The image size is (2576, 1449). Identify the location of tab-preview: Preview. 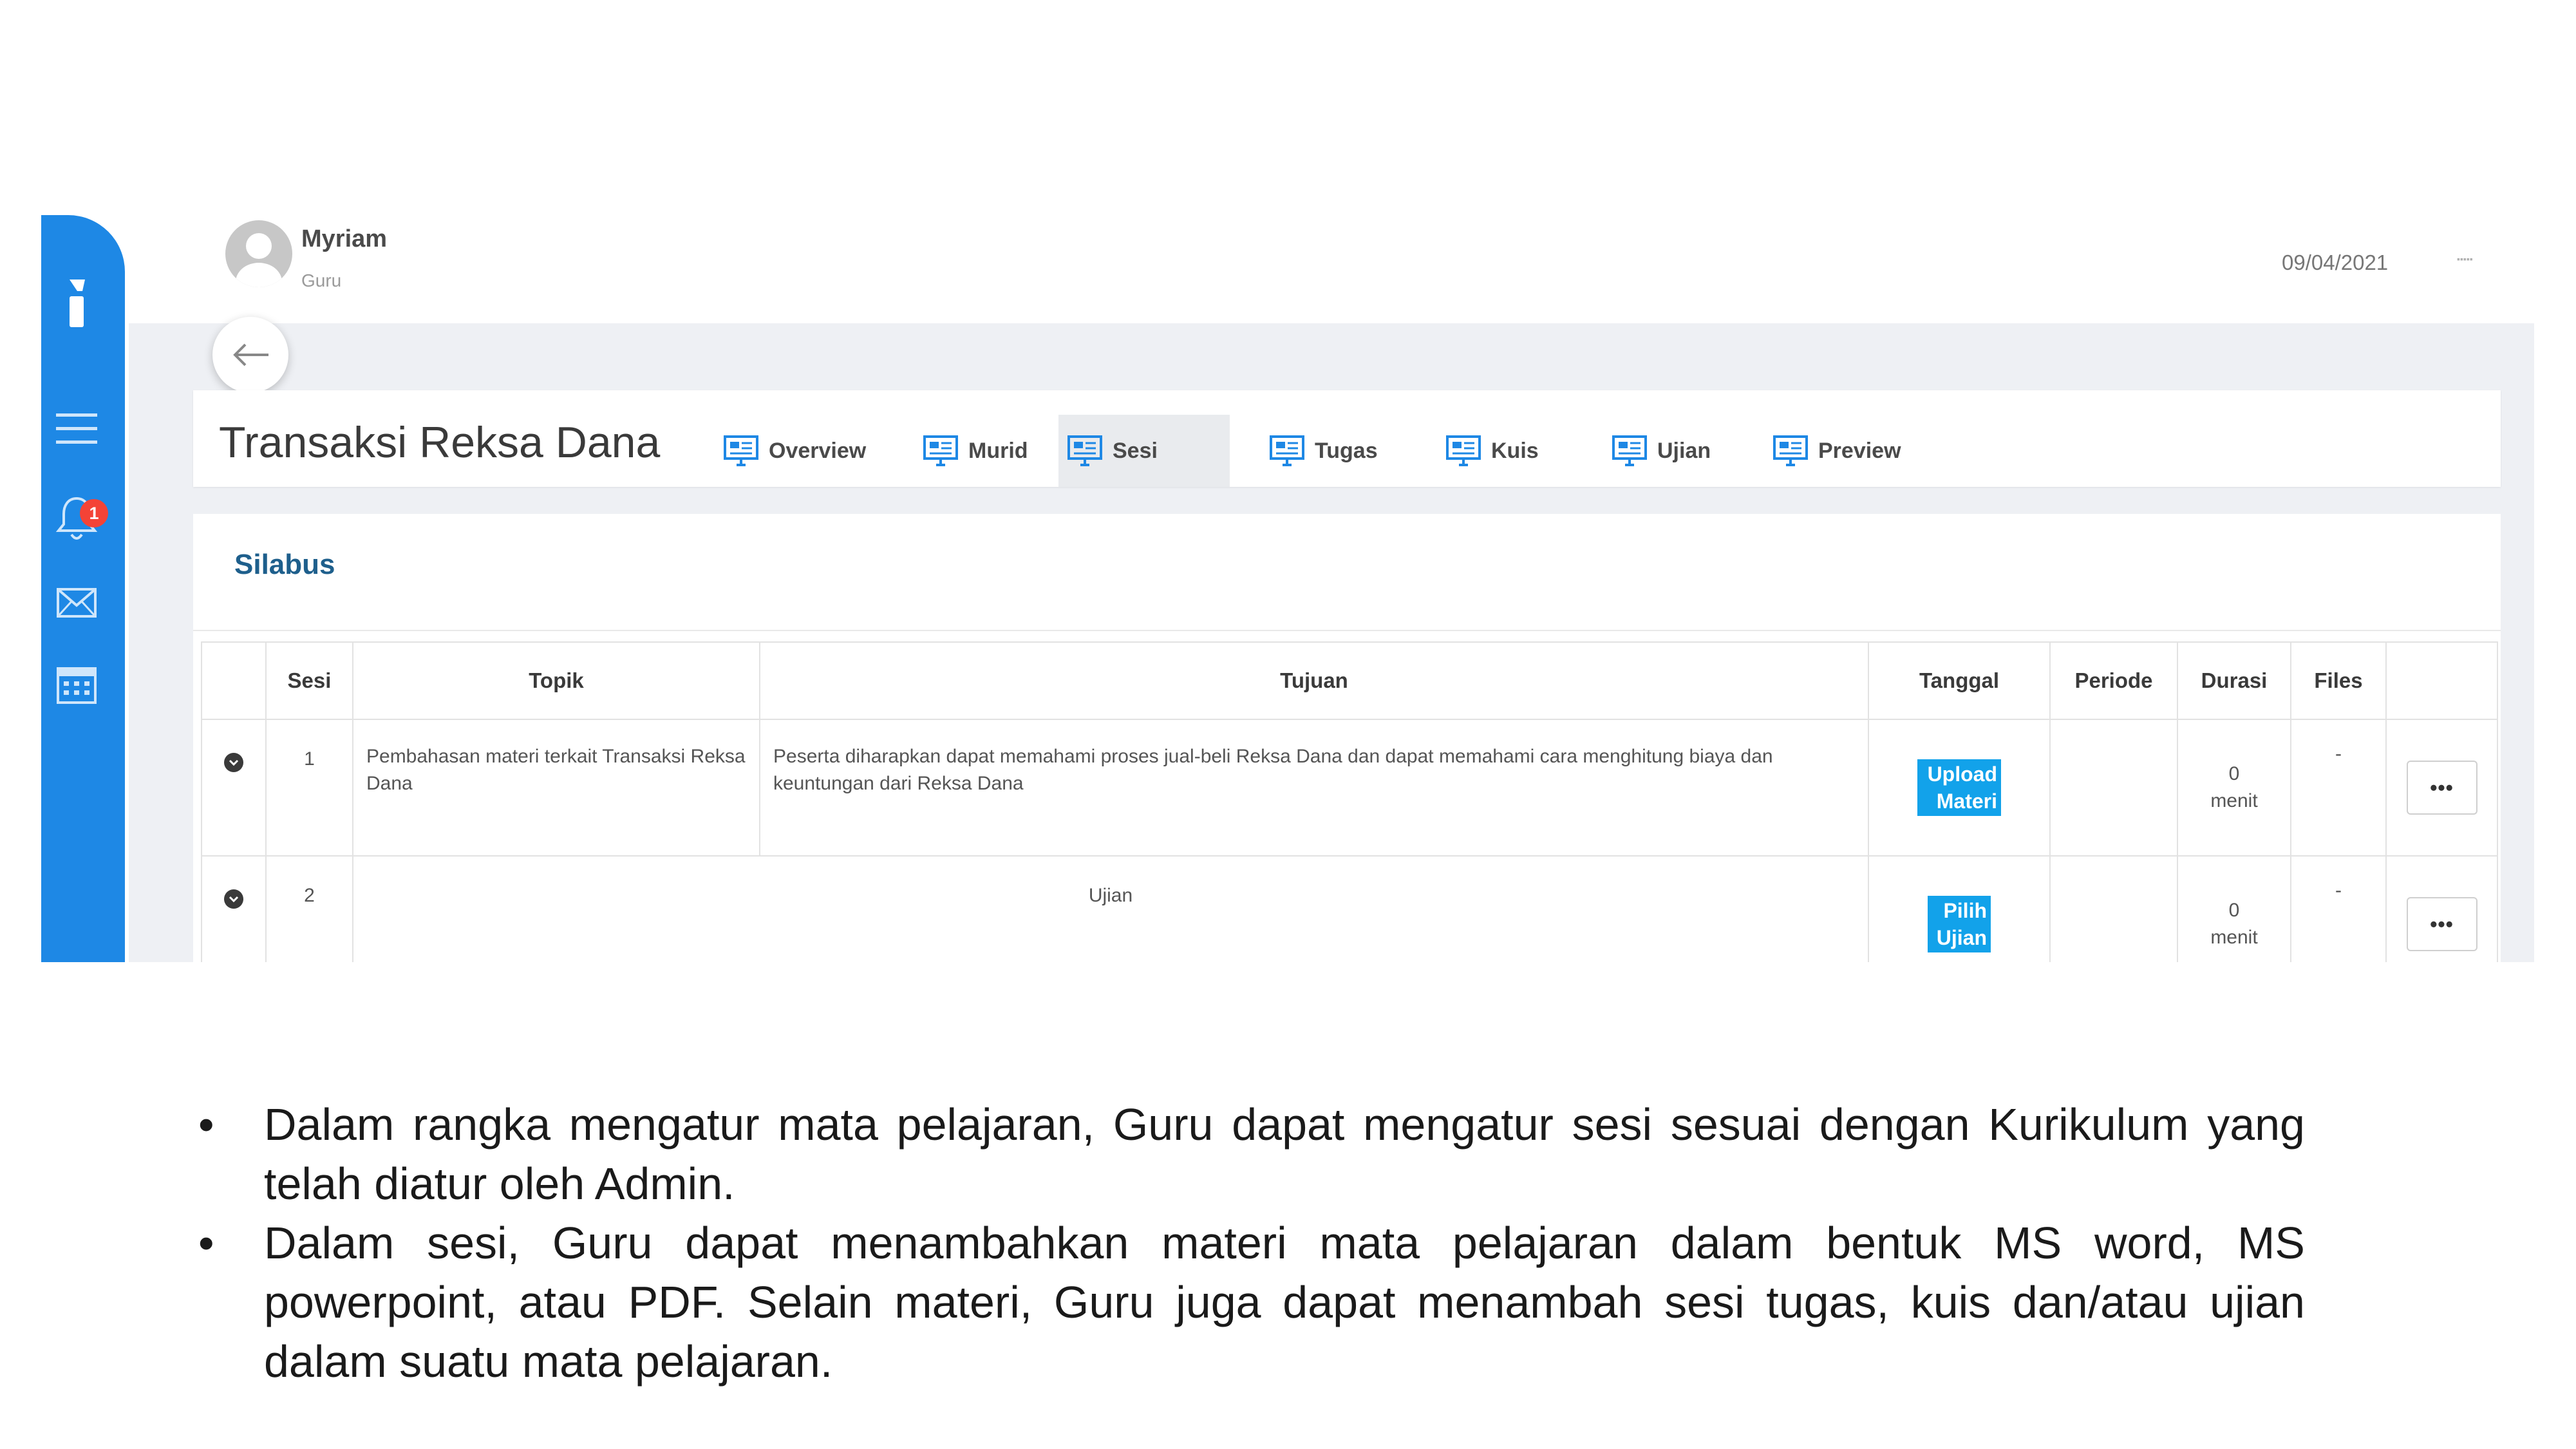
(1837, 451).